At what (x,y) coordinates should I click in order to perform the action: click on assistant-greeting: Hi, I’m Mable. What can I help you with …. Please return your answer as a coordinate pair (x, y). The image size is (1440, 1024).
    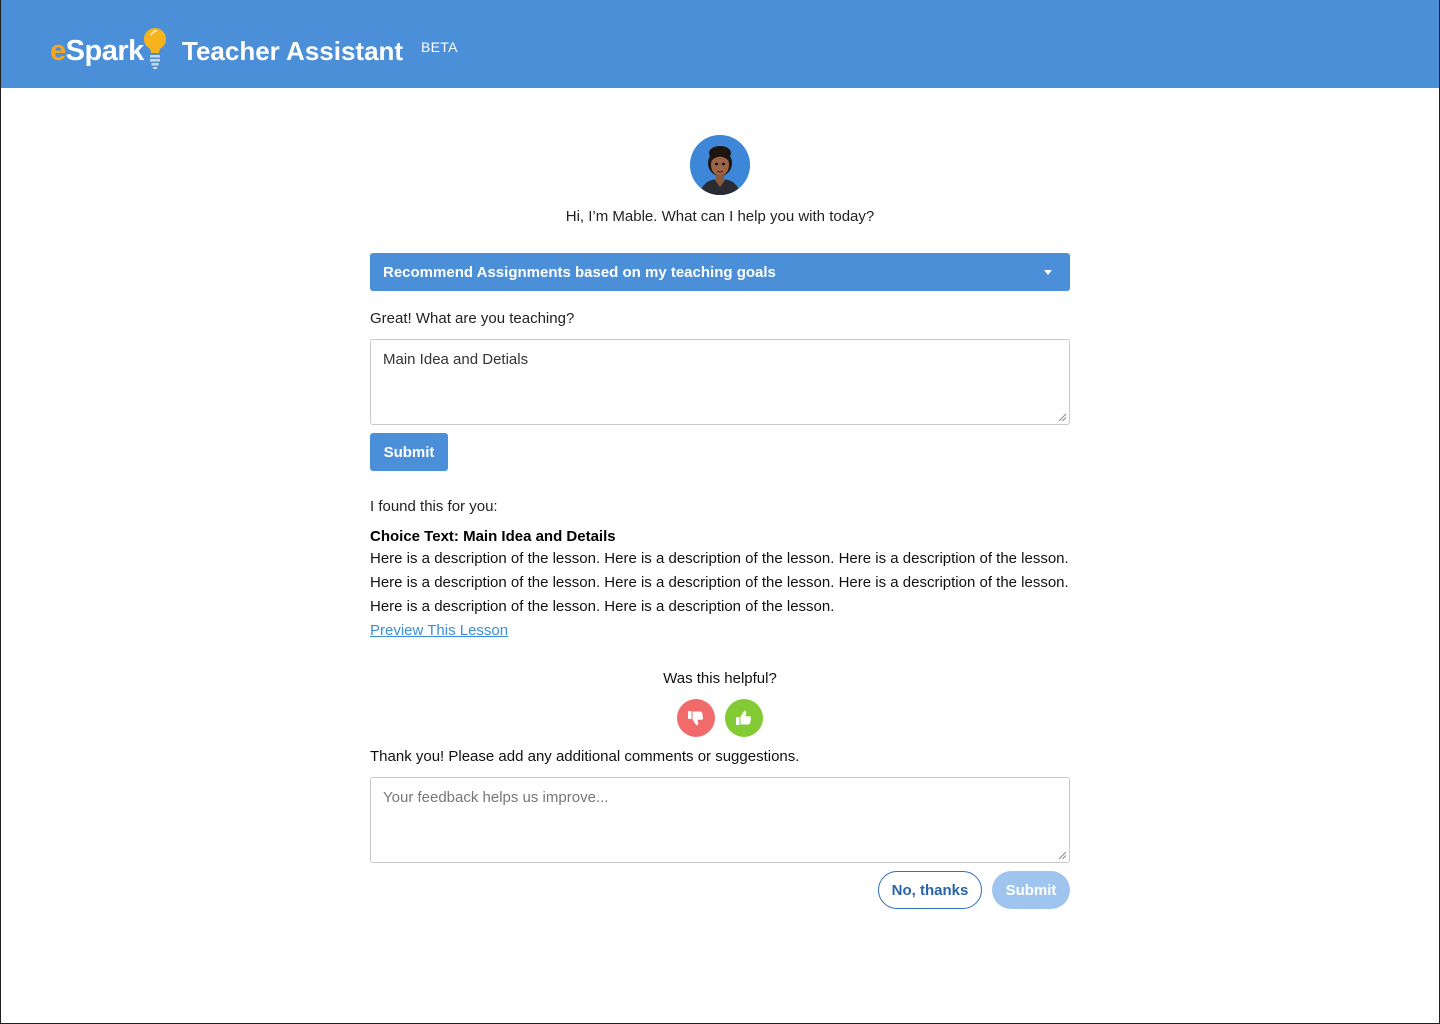
    Looking at the image, I should click on (720, 216).